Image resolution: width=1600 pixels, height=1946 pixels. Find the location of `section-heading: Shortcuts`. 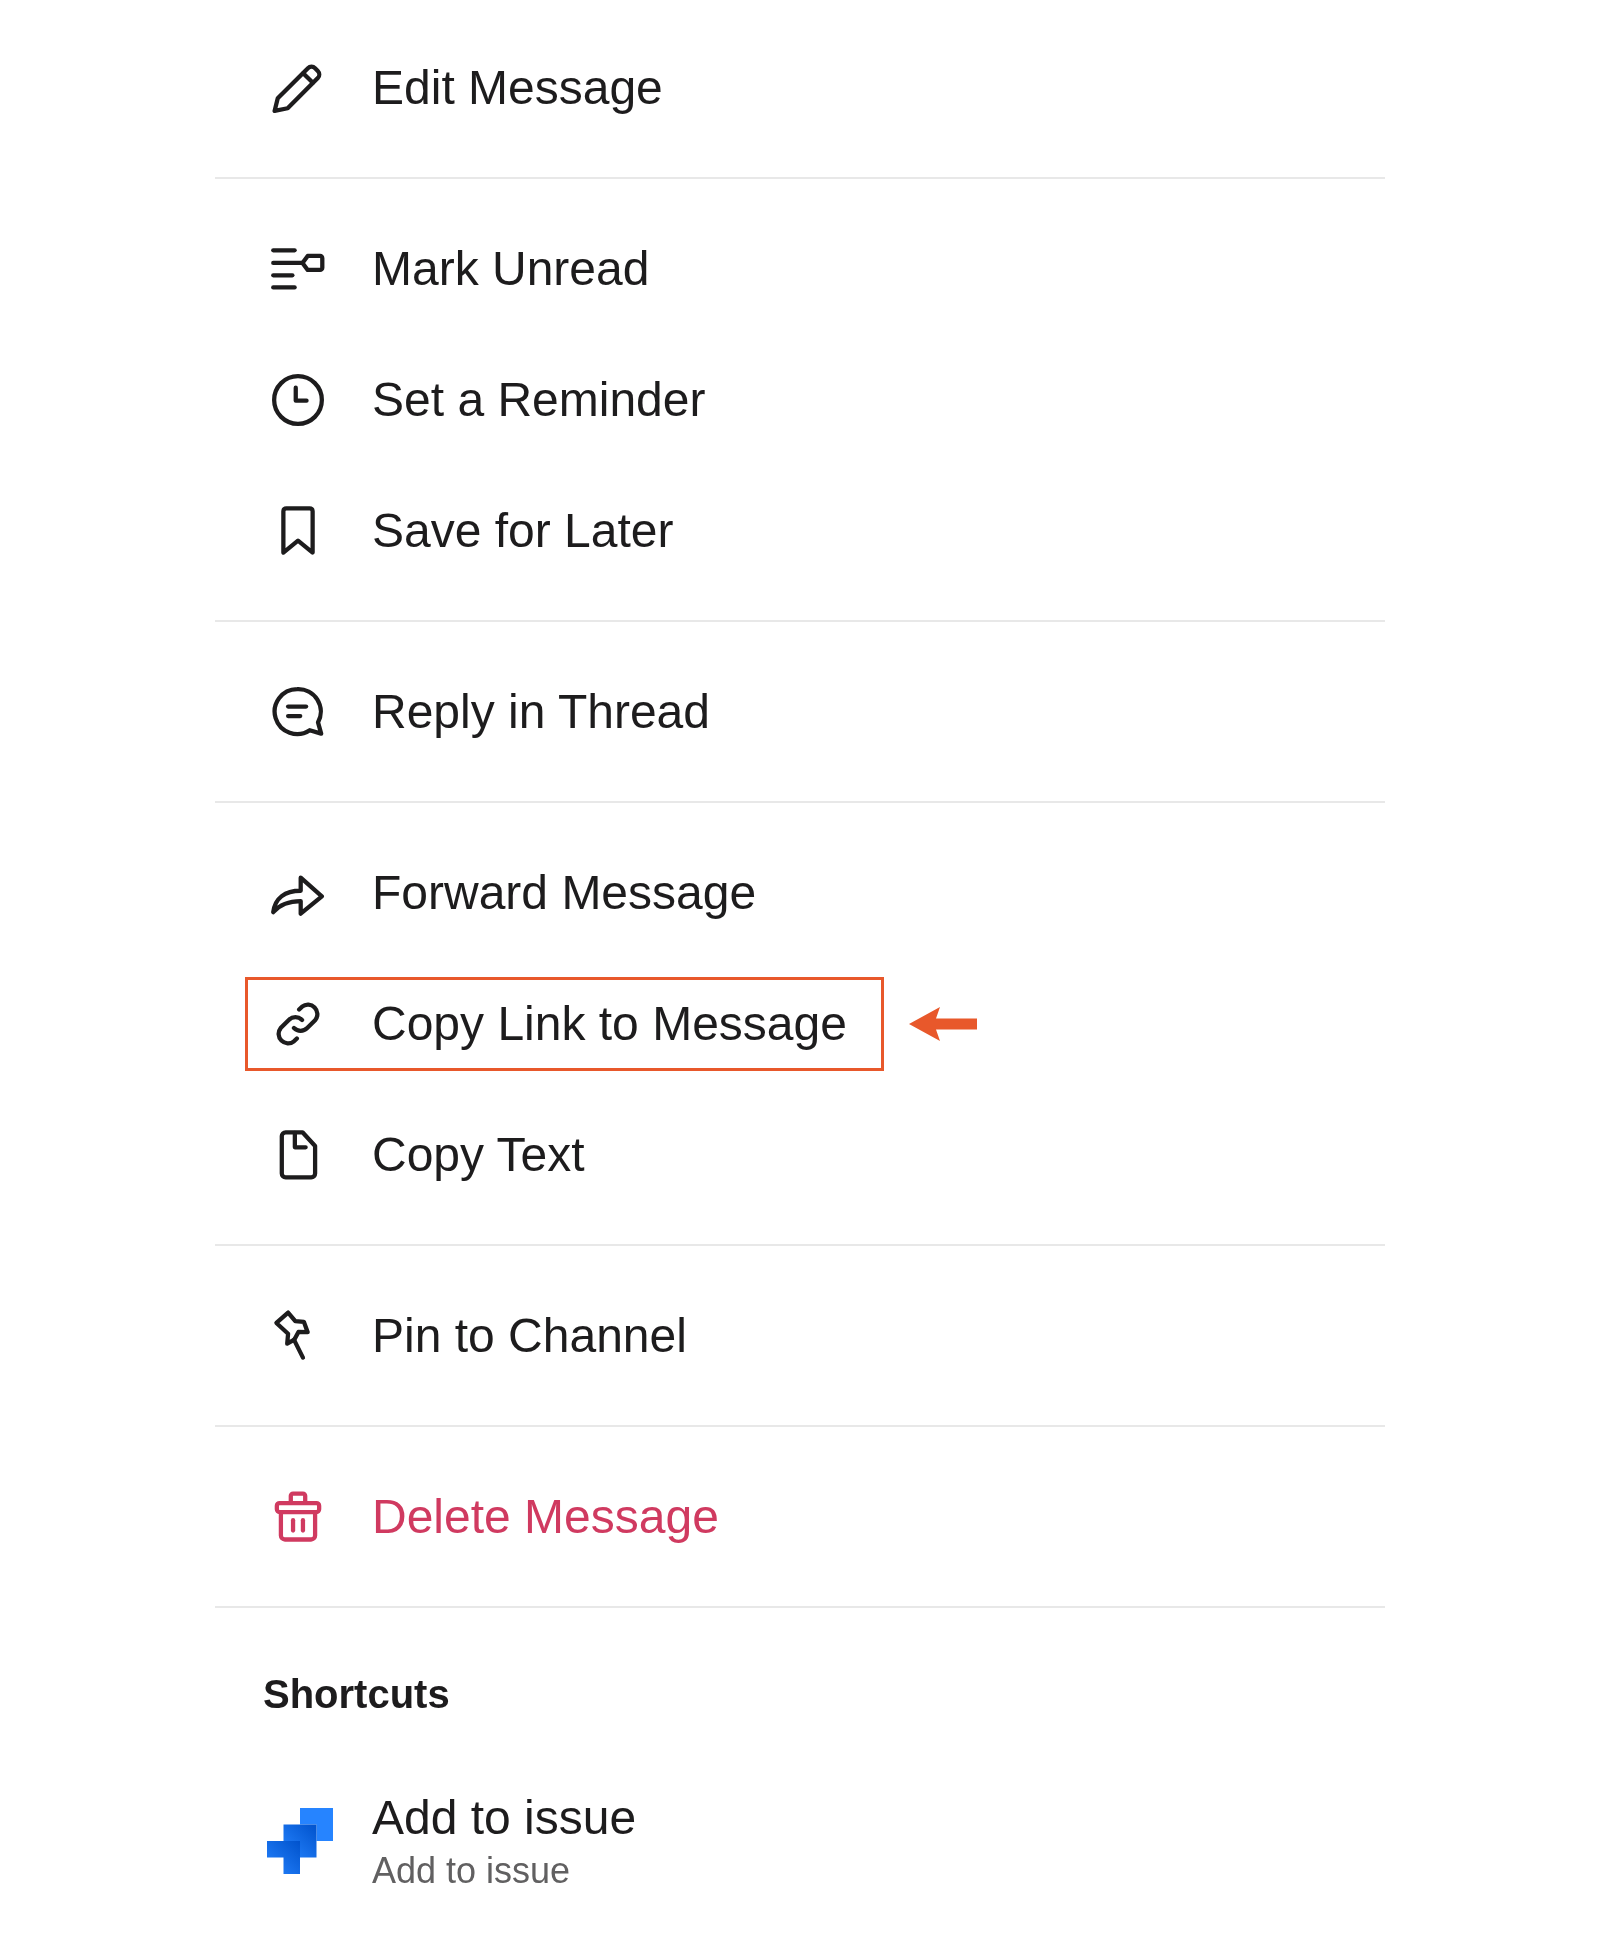

section-heading: Shortcuts is located at coordinates (356, 1694).